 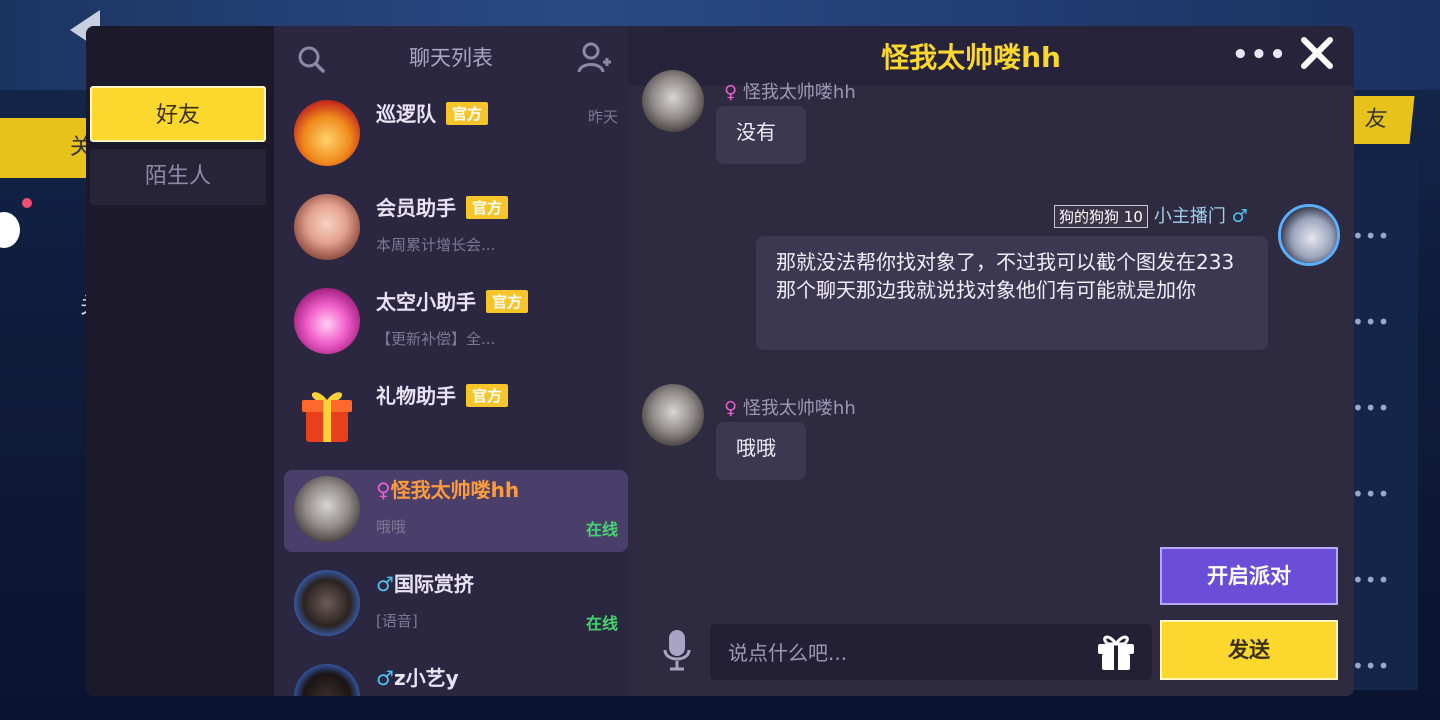 I want to click on start-party-button: 开启派对, so click(x=1249, y=576).